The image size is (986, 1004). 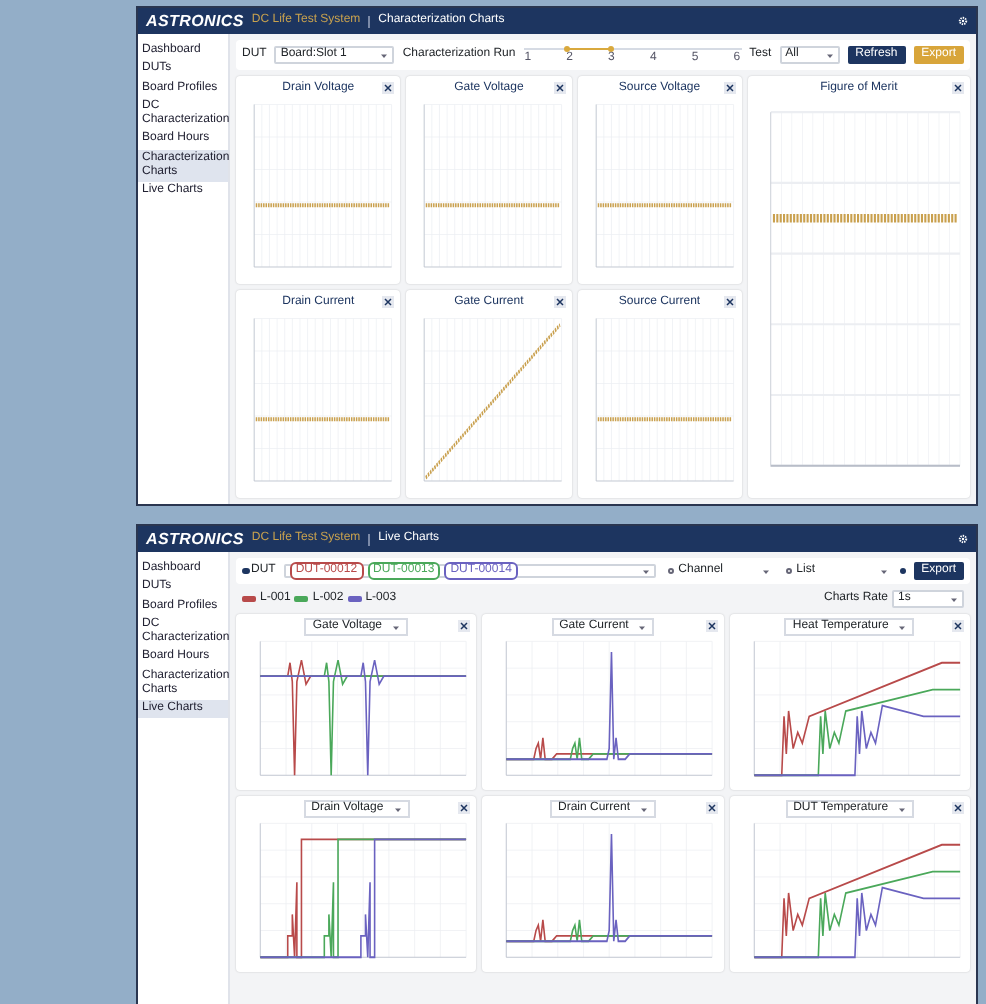 I want to click on status-dot, so click(x=902, y=571).